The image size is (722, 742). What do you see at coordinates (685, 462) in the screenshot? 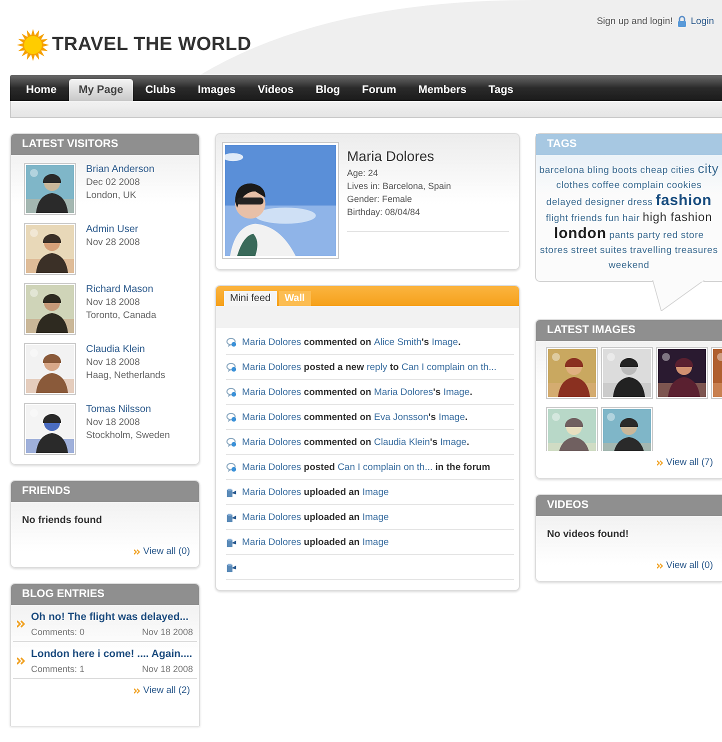
I see `view-all-link: View all (7)` at bounding box center [685, 462].